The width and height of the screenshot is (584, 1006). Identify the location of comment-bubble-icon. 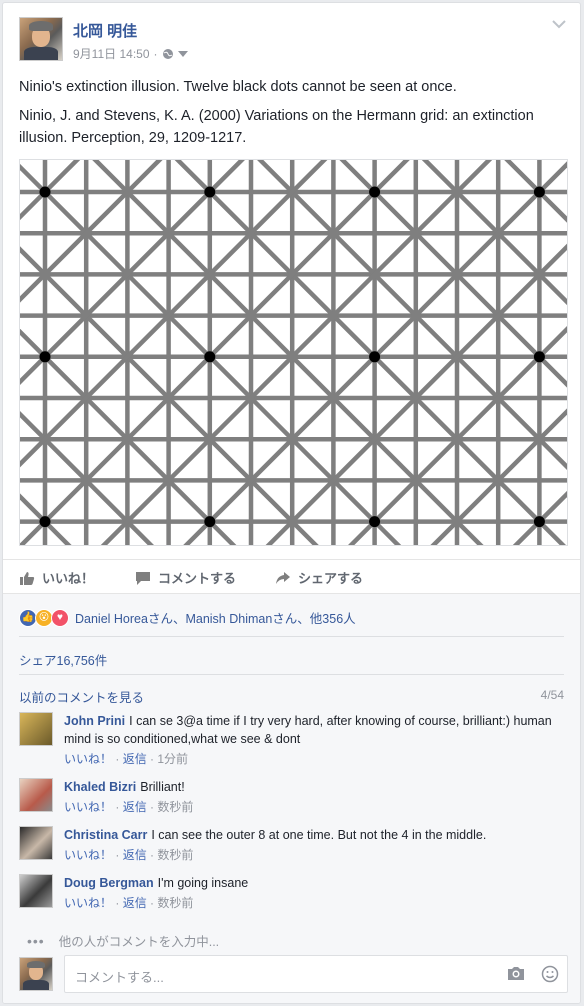
(143, 578).